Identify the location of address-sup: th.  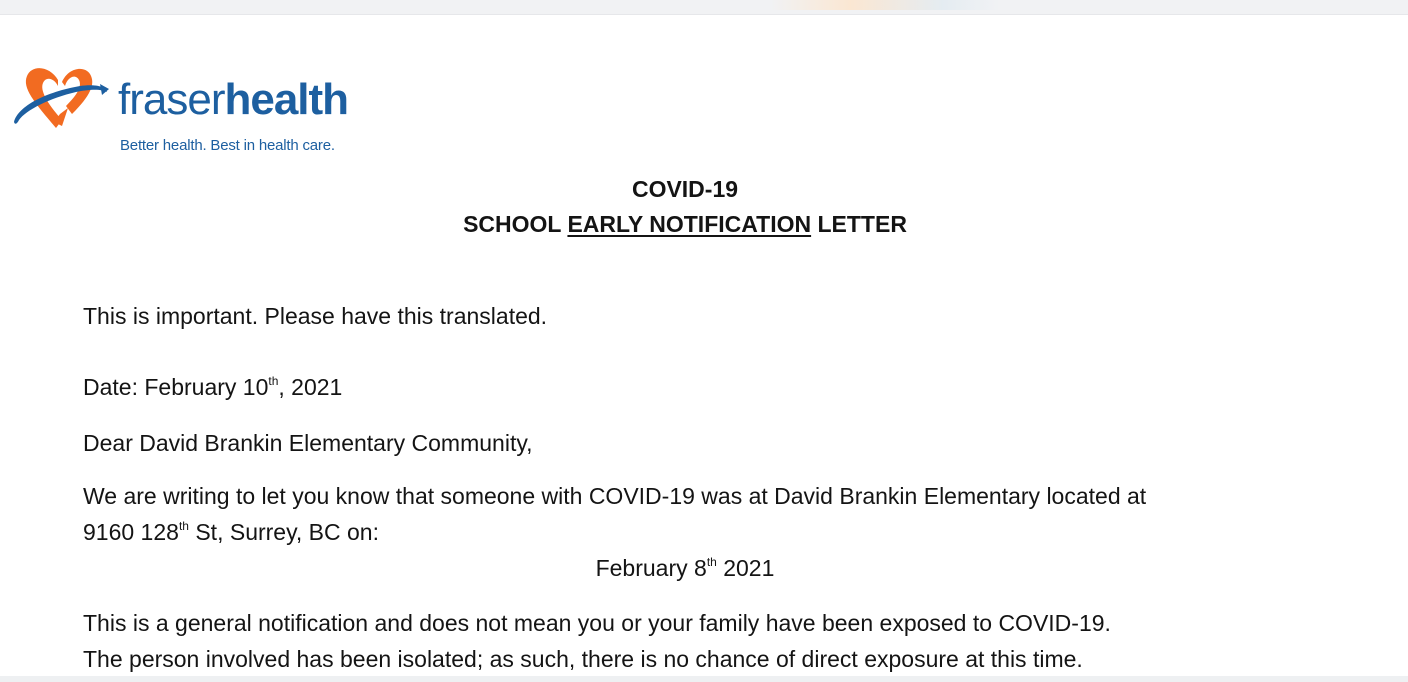
(183, 526).